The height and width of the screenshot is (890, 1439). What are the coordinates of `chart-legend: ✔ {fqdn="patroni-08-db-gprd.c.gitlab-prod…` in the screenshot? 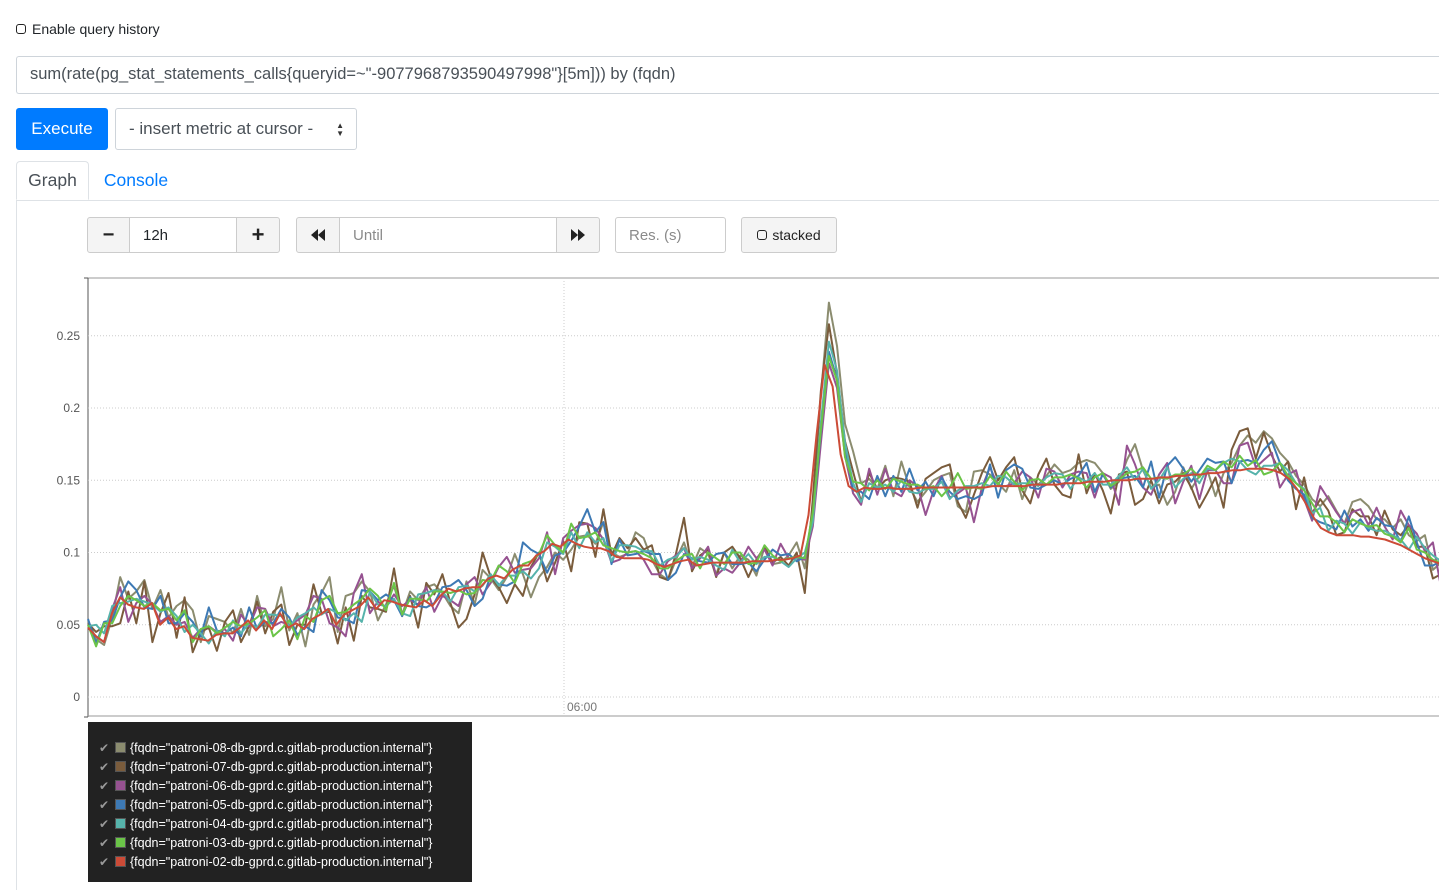 It's located at (280, 802).